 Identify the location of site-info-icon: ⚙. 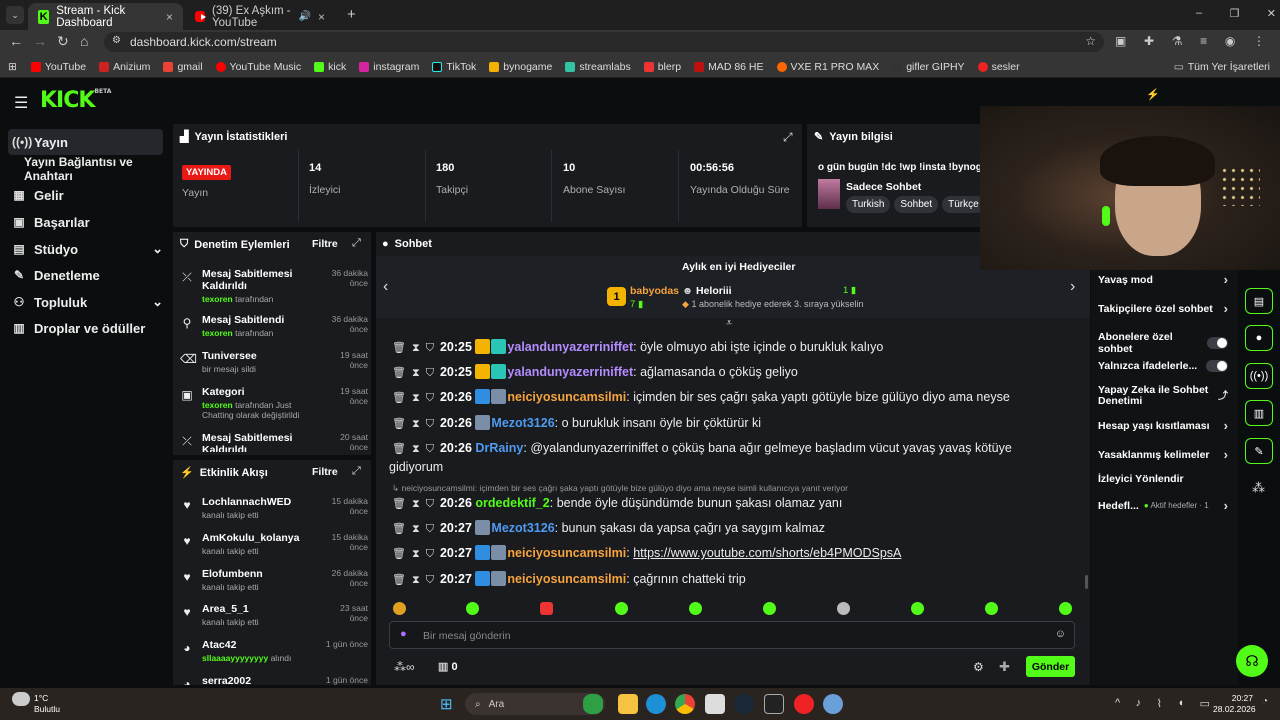
(116, 40).